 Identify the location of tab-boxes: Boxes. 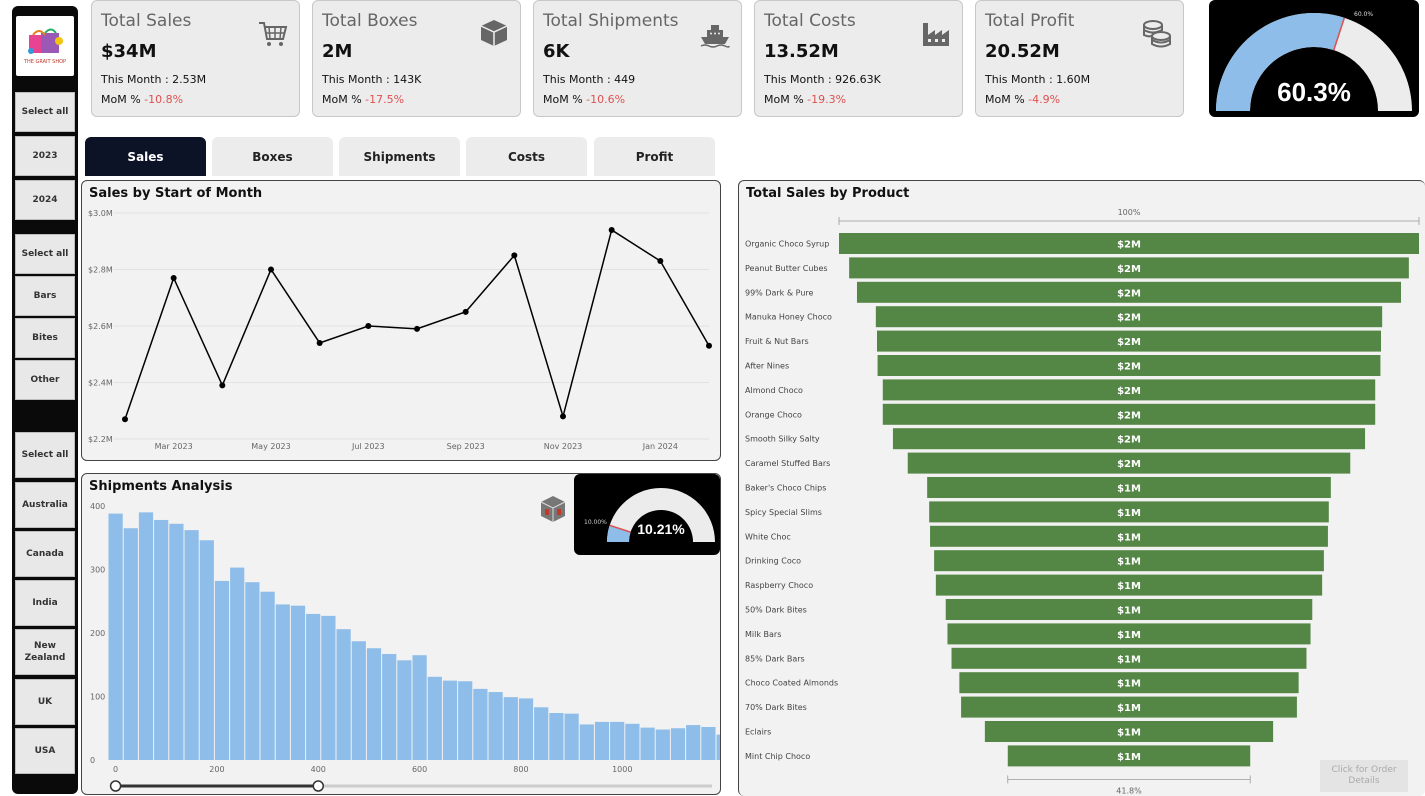
(272, 156).